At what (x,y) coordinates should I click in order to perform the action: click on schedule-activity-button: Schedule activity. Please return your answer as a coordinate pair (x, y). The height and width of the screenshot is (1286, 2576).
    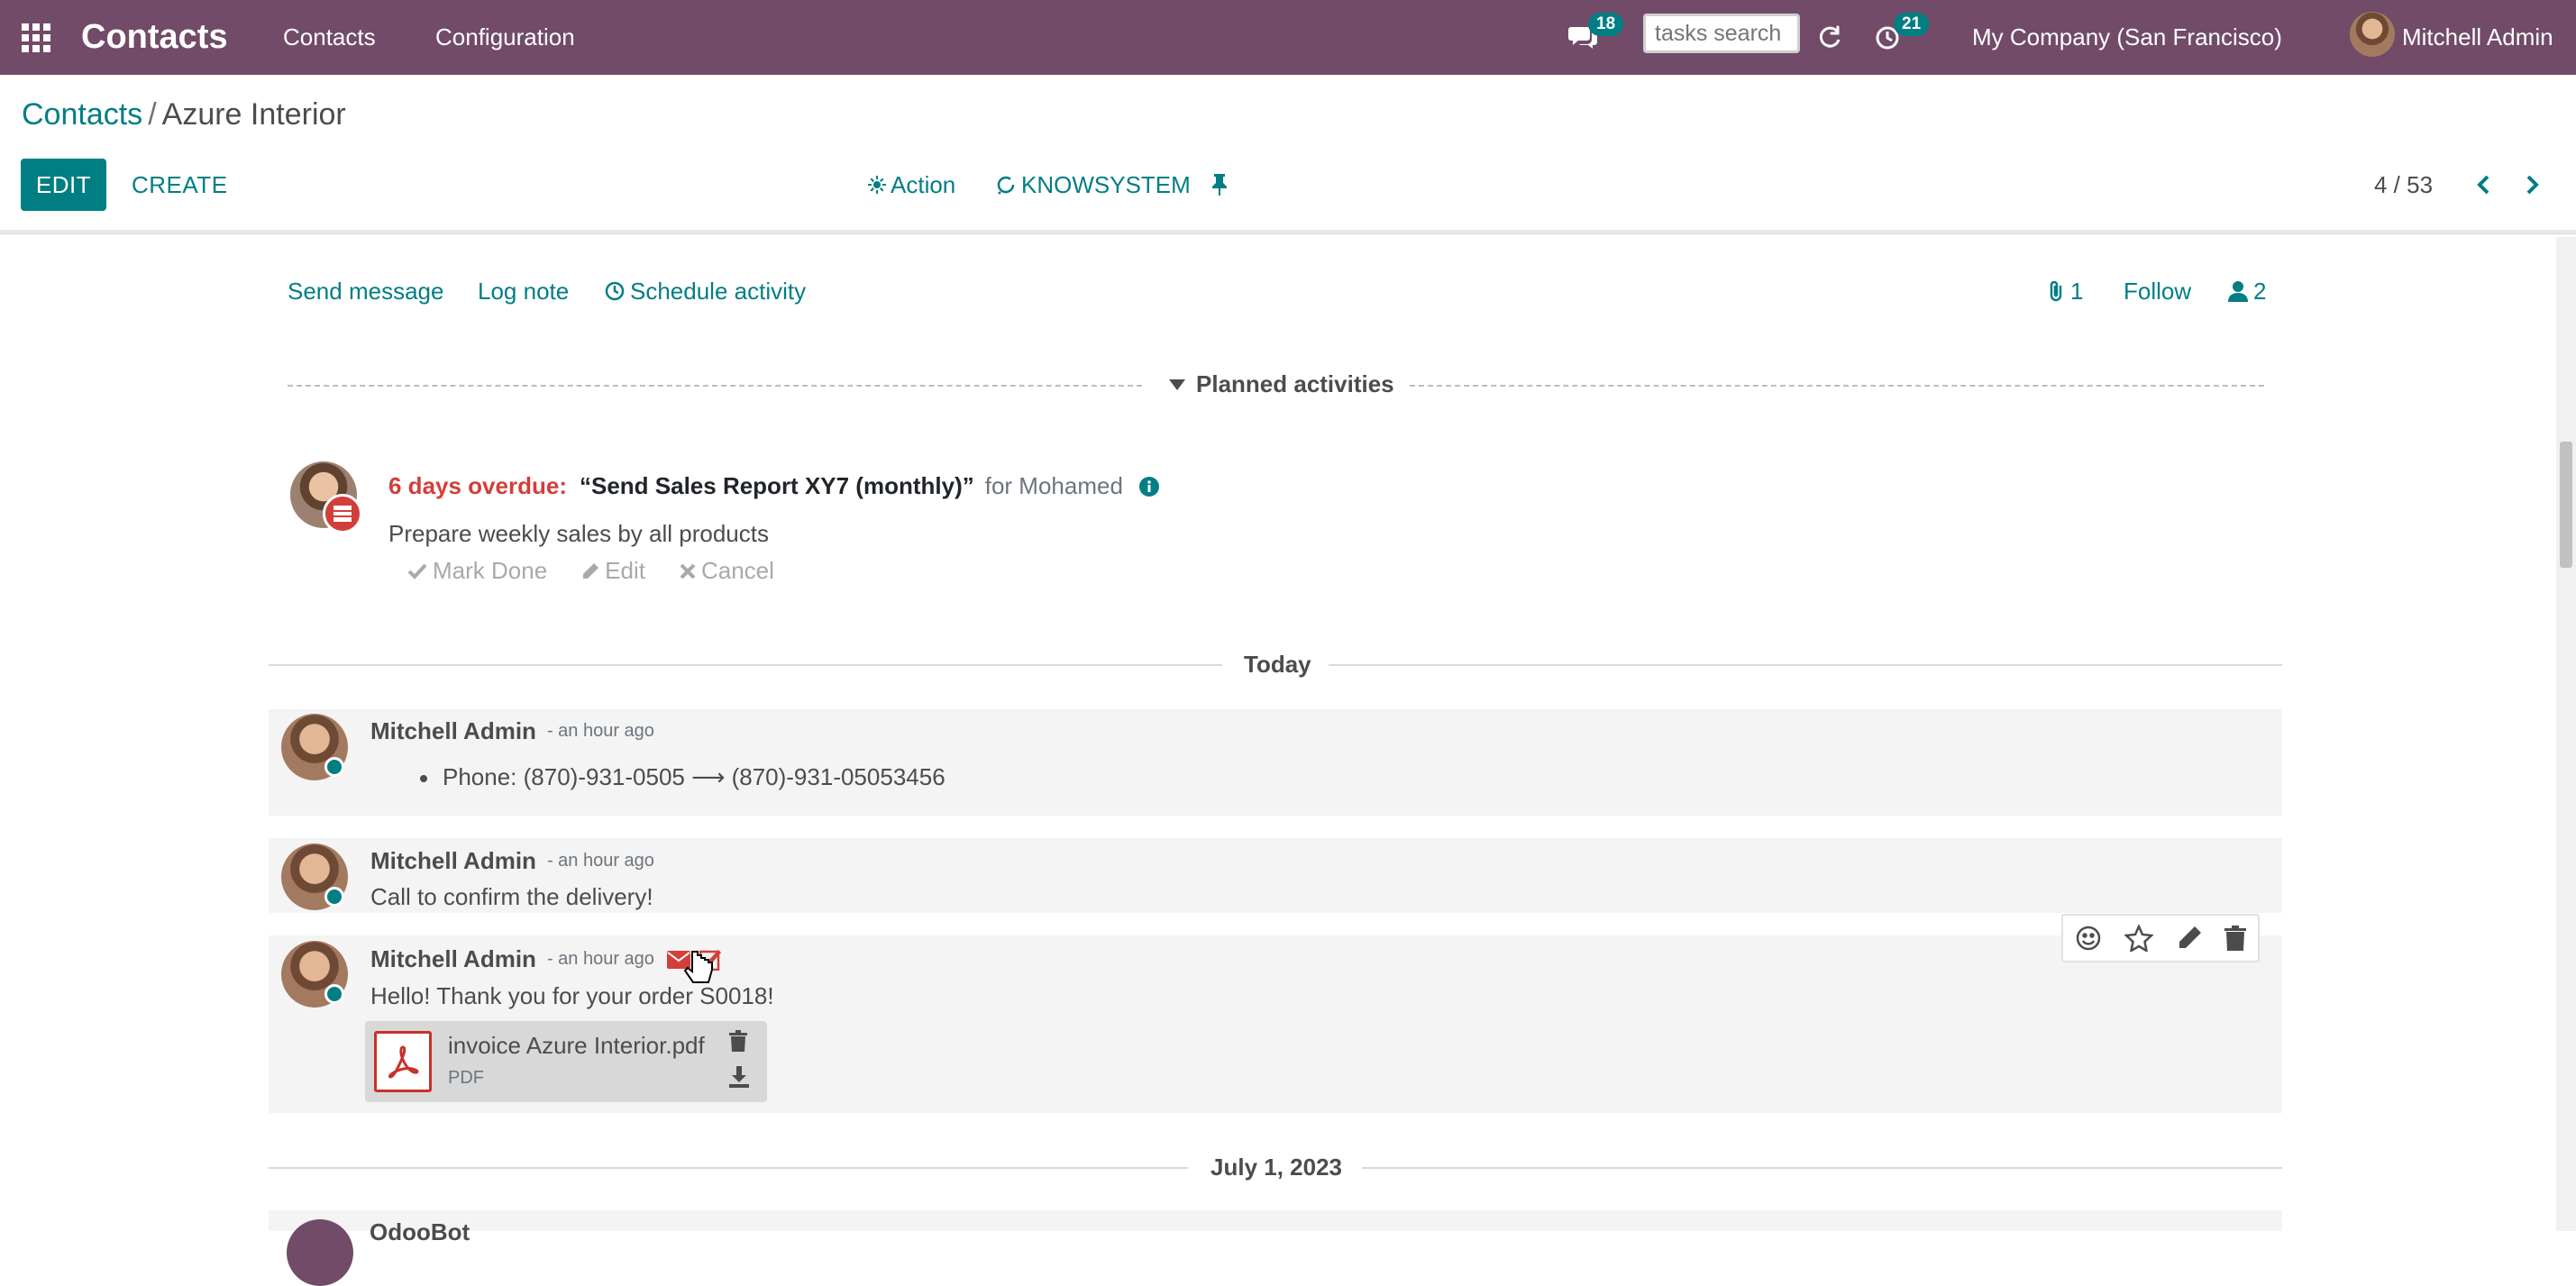
    Looking at the image, I should click on (705, 291).